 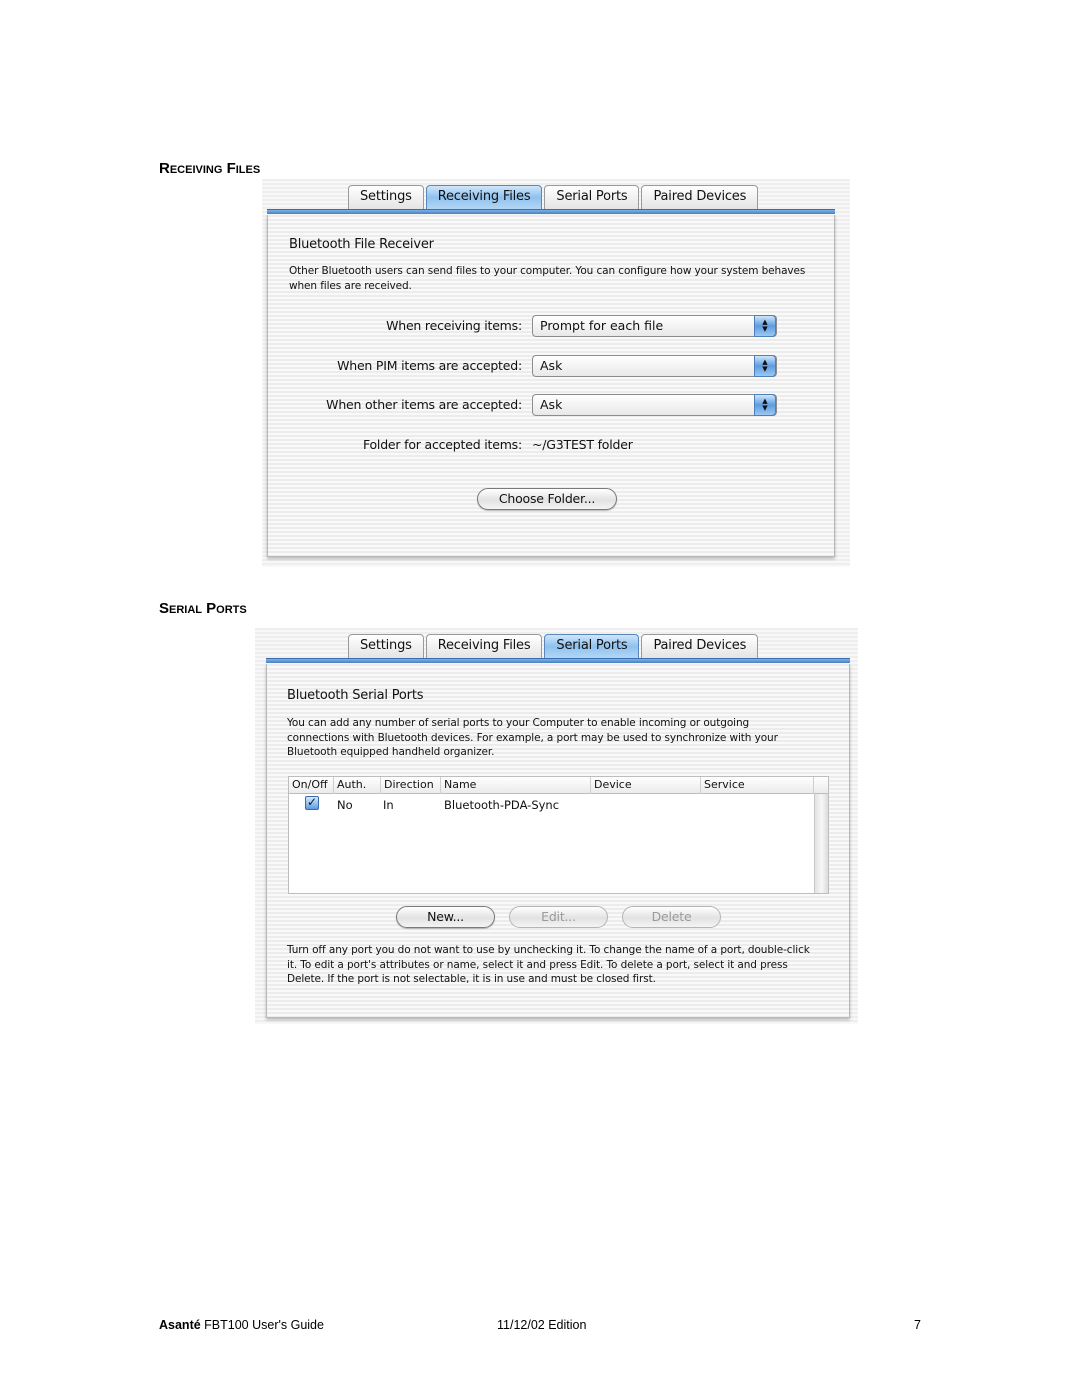 What do you see at coordinates (654, 405) in the screenshot?
I see `other-items-popup: Ask ▲ ▼` at bounding box center [654, 405].